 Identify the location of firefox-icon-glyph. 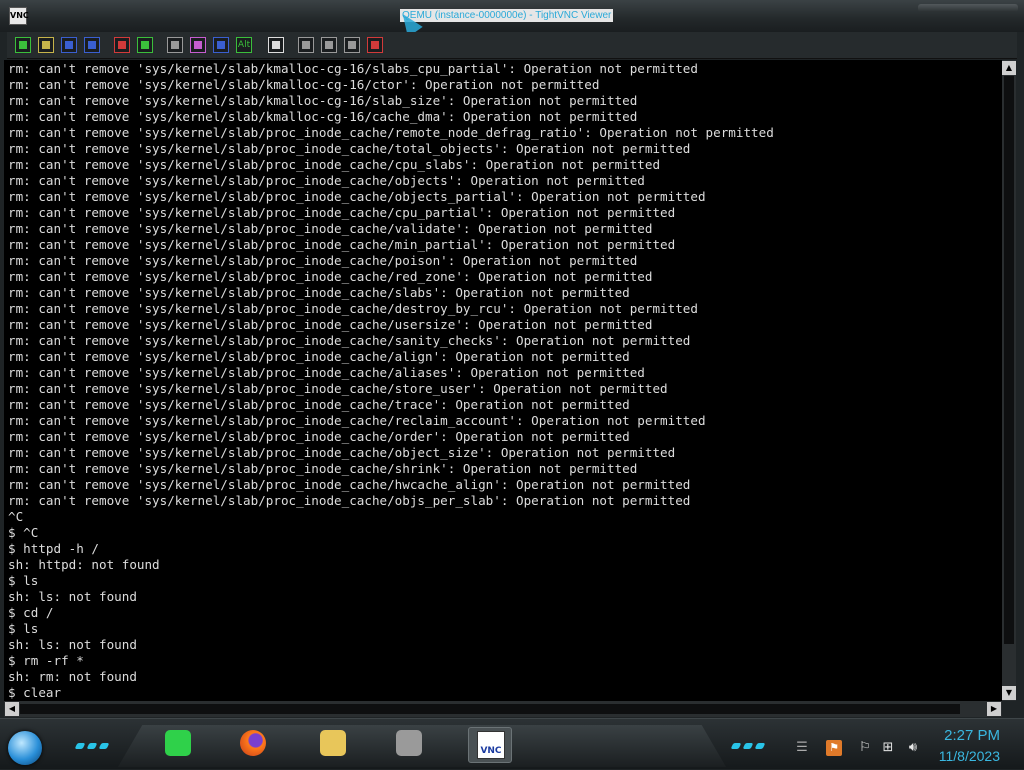
(253, 743).